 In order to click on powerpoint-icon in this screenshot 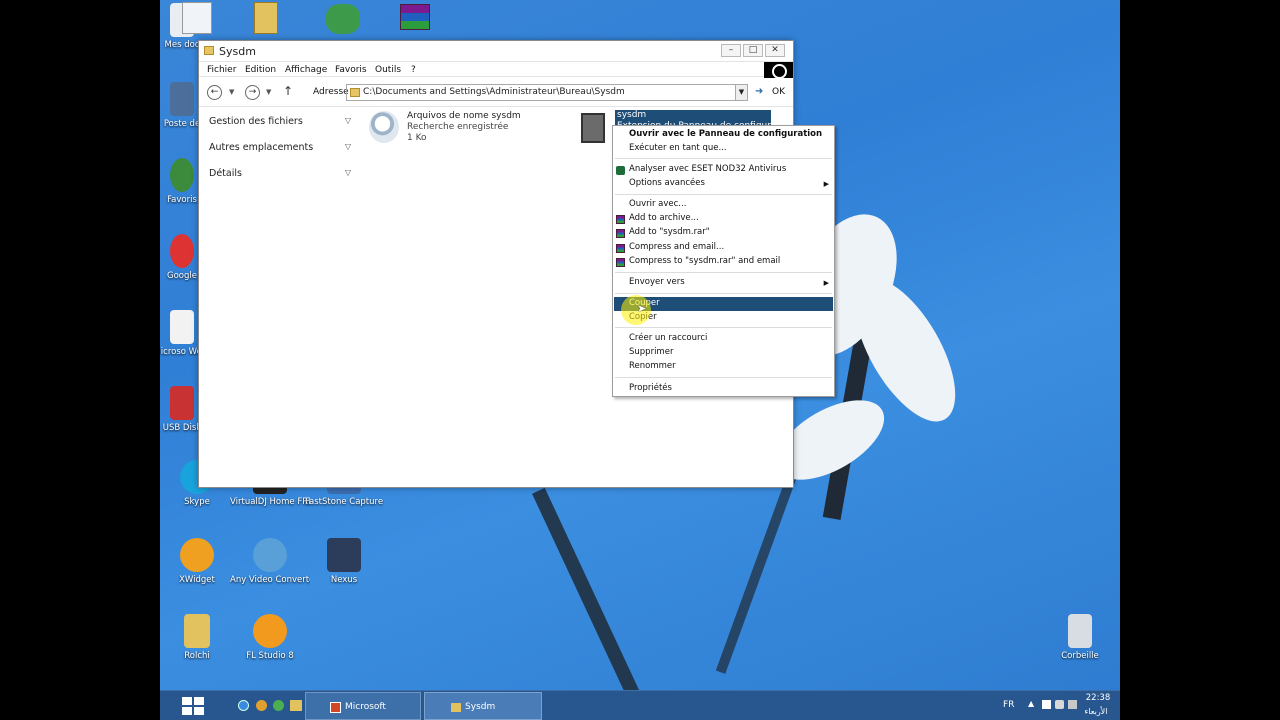, I will do `click(335, 707)`.